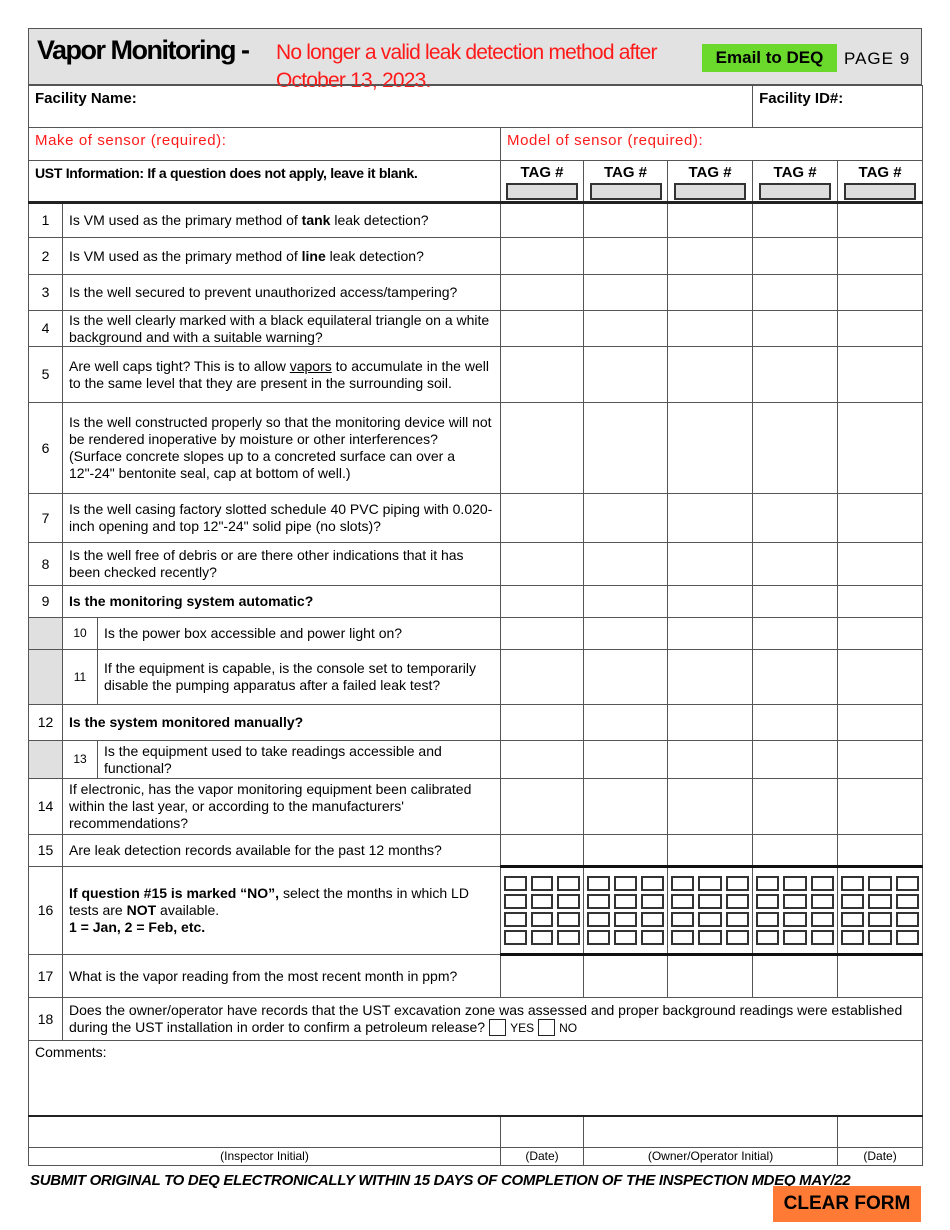 Image resolution: width=950 pixels, height=1230 pixels. What do you see at coordinates (475, 1078) in the screenshot?
I see `comments-field: Comments:` at bounding box center [475, 1078].